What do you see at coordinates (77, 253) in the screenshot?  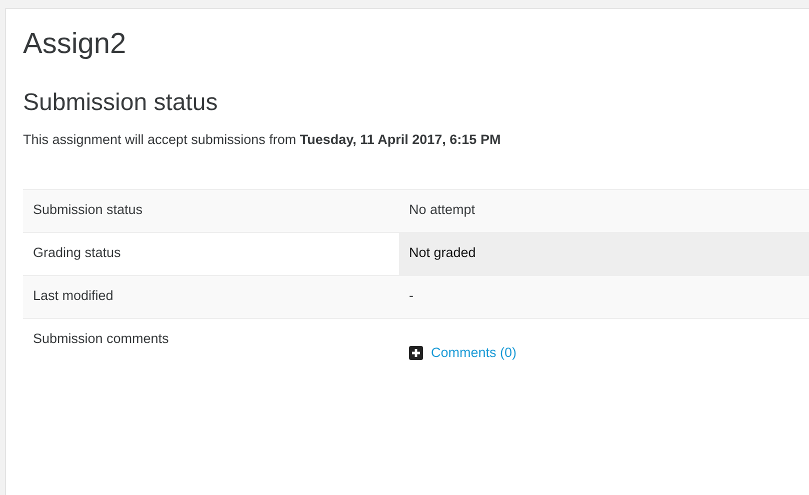 I see `table-cell-text: Grading status` at bounding box center [77, 253].